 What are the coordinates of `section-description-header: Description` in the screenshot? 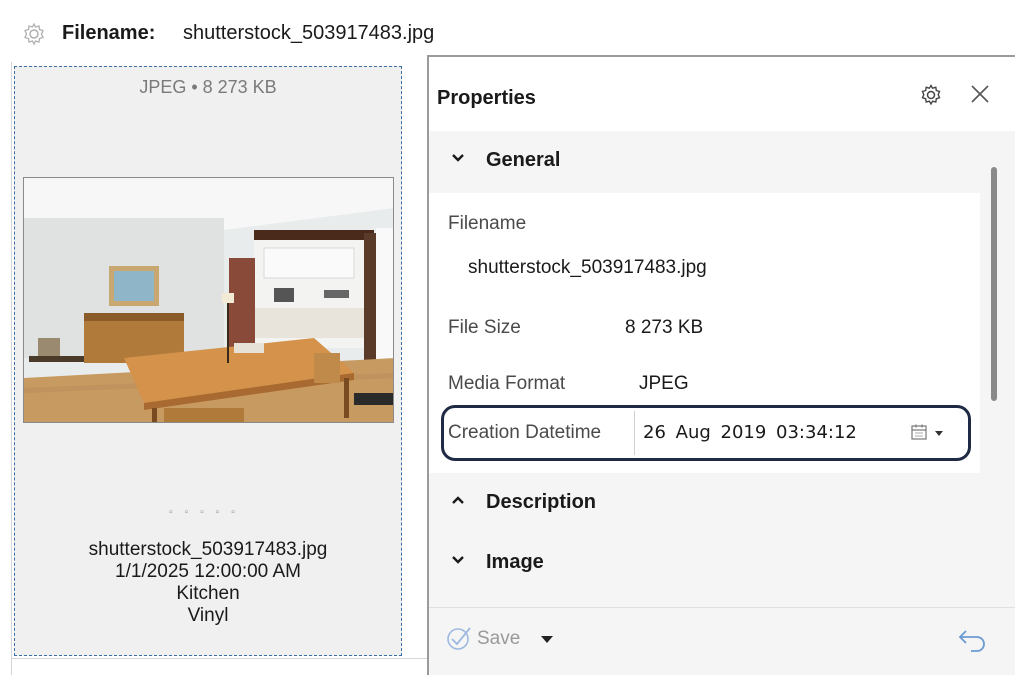 It's located at (704, 502).